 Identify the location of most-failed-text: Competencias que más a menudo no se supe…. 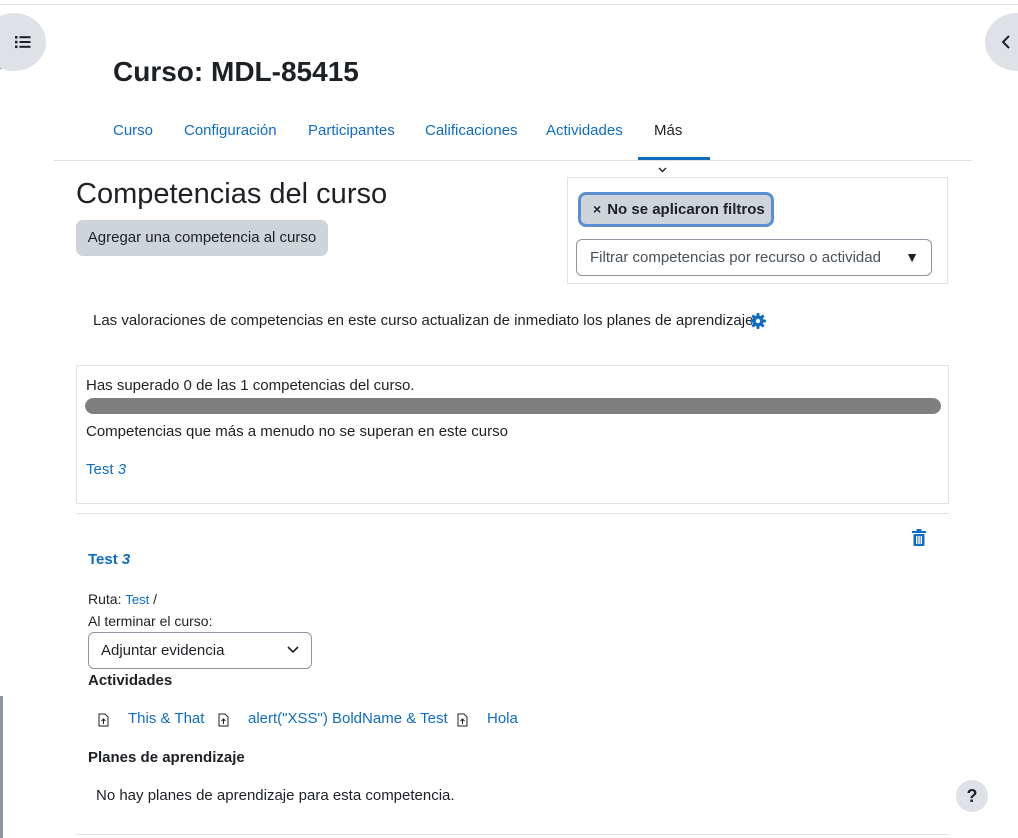
(297, 431).